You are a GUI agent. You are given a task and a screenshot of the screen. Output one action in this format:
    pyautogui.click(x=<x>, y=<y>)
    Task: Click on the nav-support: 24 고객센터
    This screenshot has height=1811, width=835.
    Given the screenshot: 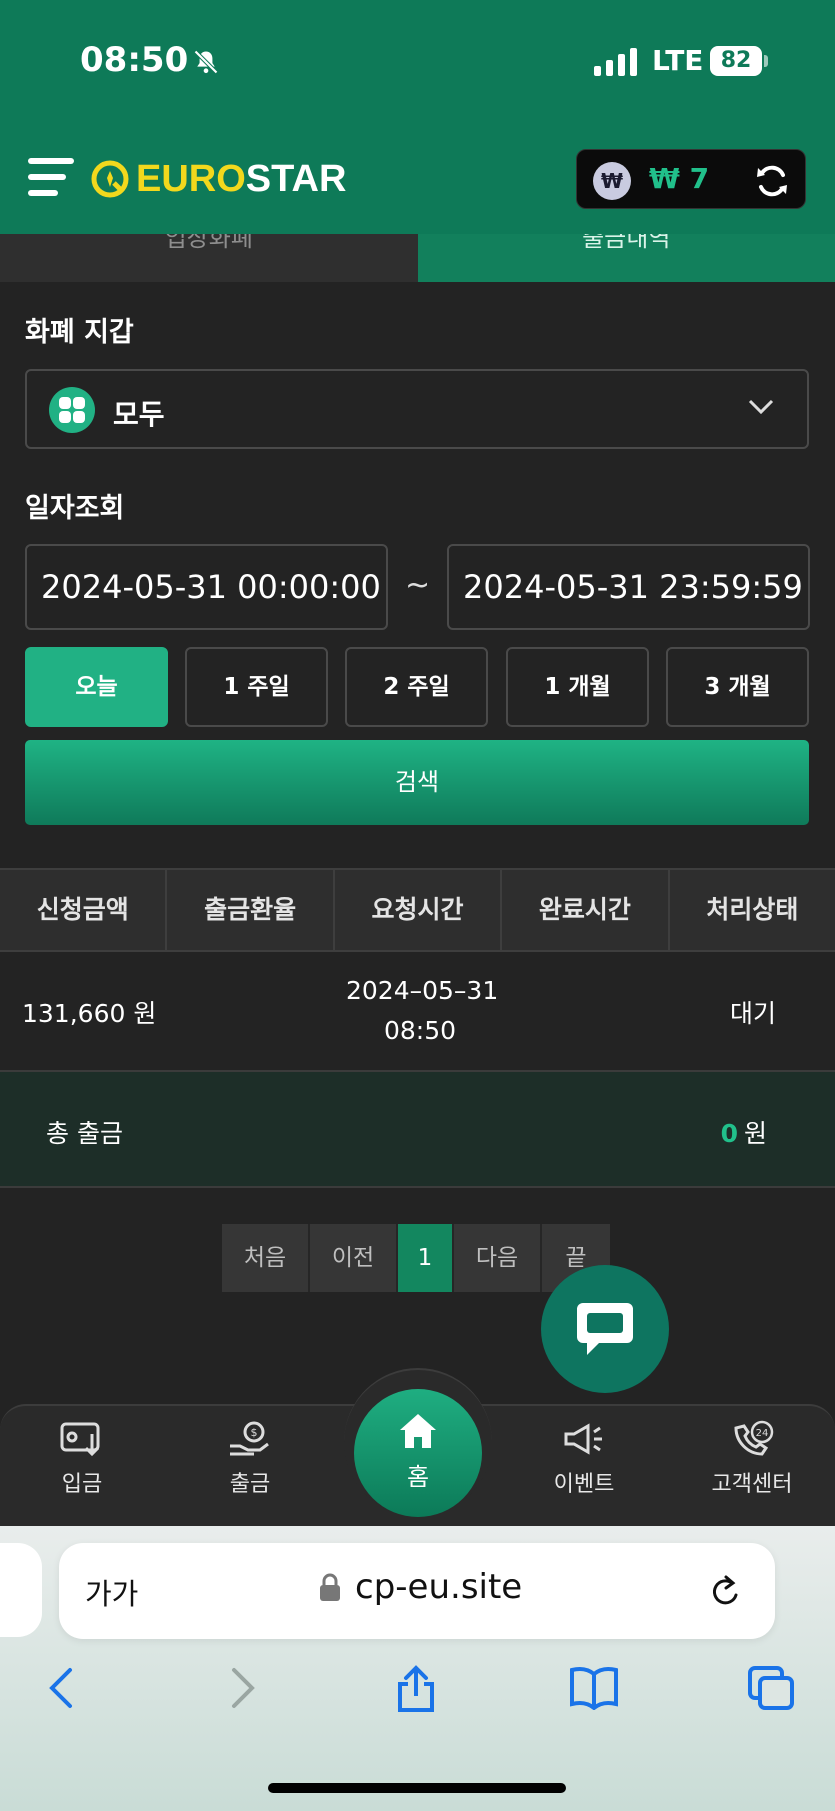 What is the action you would take?
    pyautogui.click(x=752, y=1459)
    